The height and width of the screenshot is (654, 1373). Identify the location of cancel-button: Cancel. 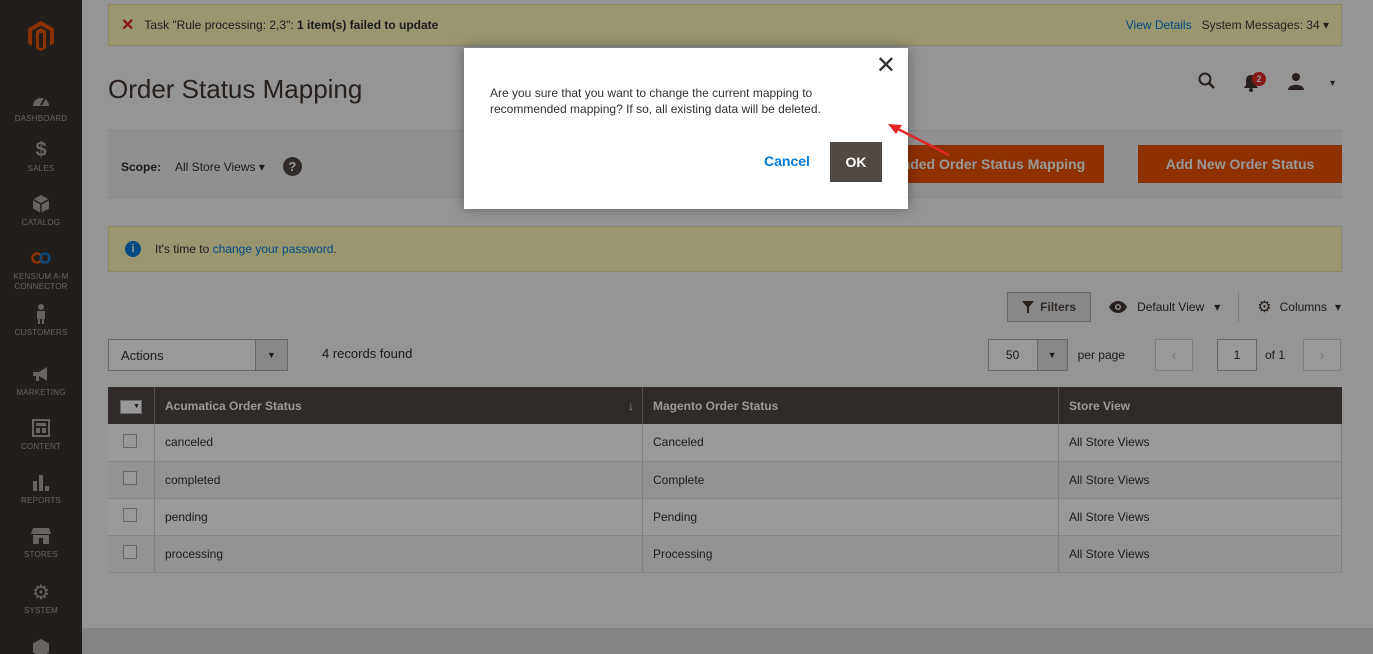
(787, 161).